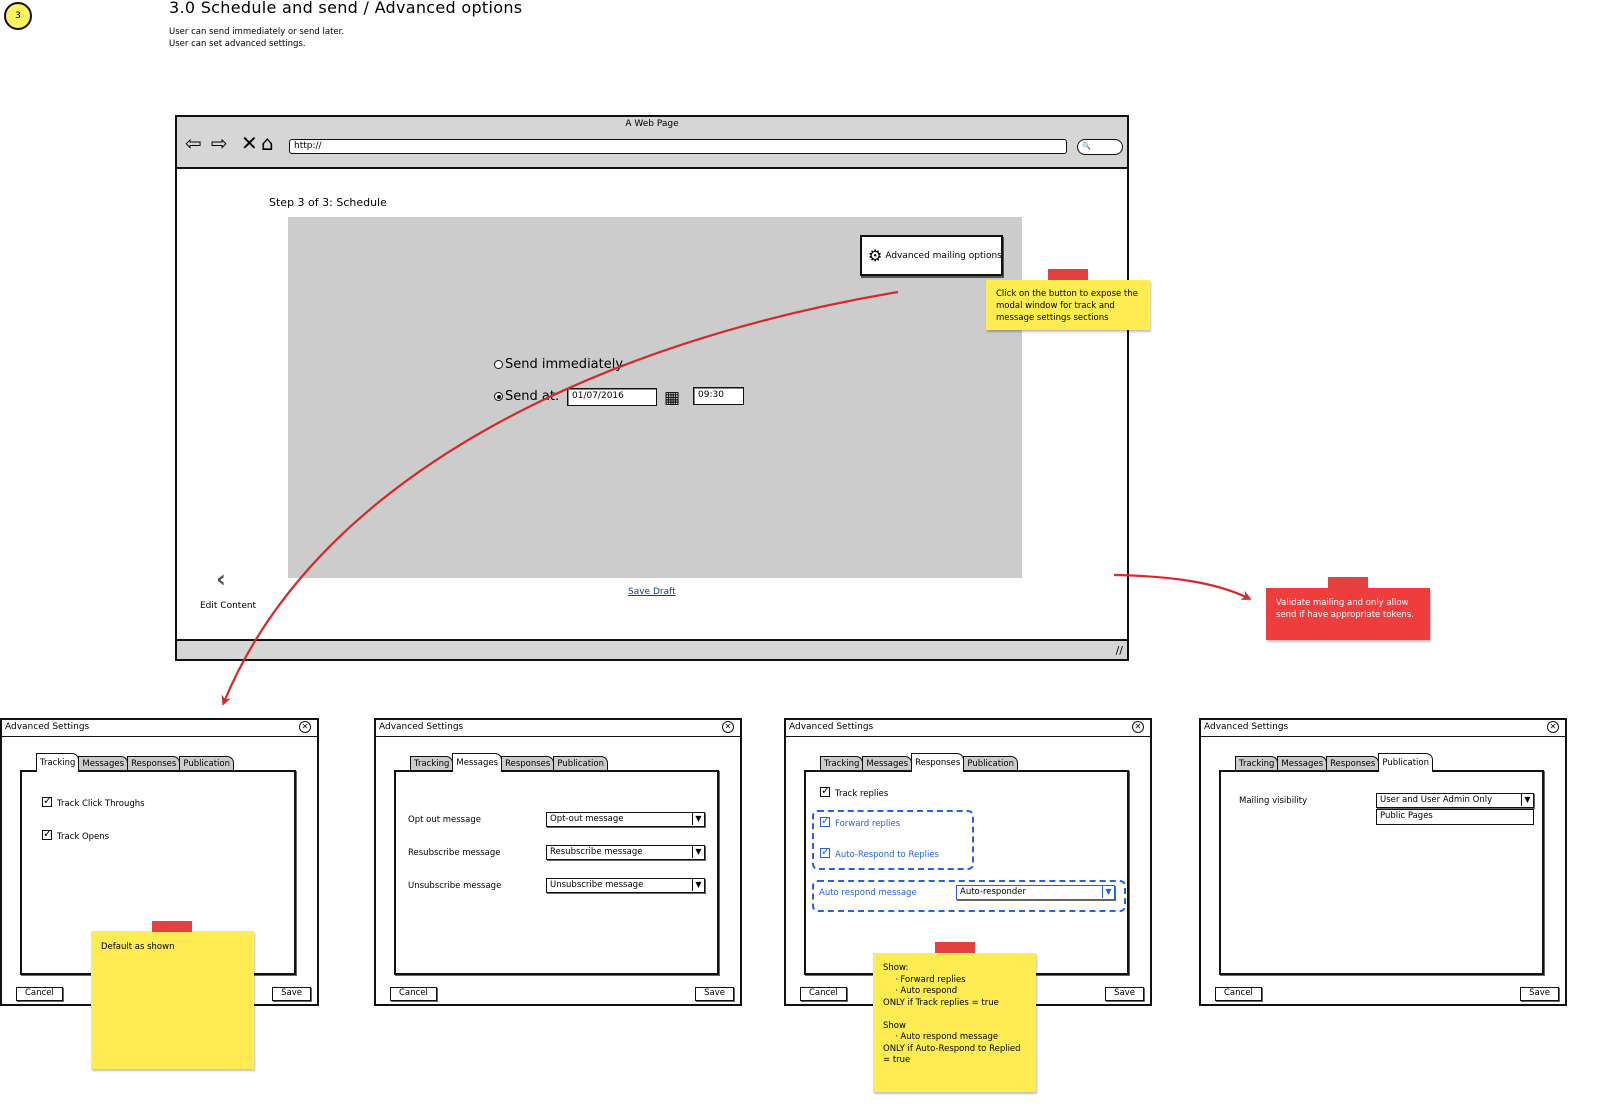 This screenshot has width=1600, height=1116. Describe the element at coordinates (556, 872) in the screenshot. I see `tab-panel` at that location.